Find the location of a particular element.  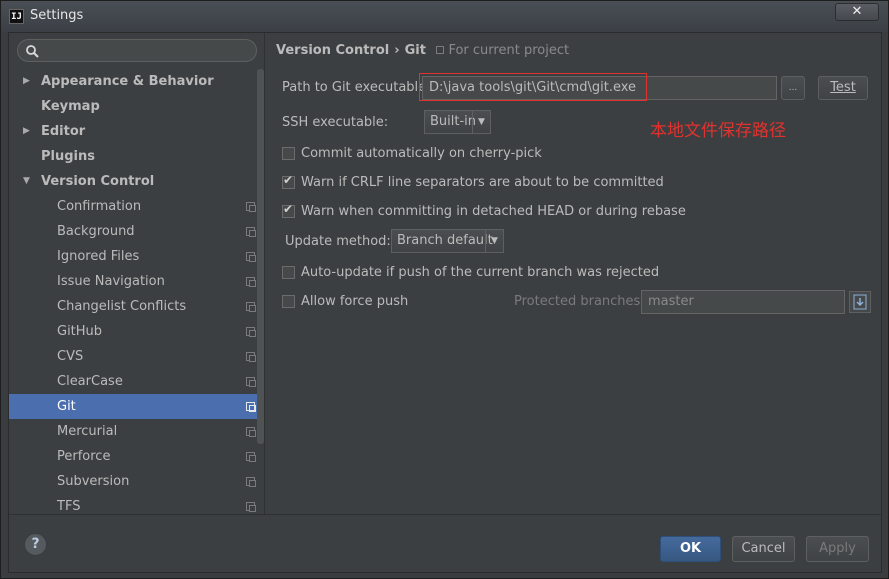

dialog-footer: ? OK Cancel Apply is located at coordinates (445, 543).